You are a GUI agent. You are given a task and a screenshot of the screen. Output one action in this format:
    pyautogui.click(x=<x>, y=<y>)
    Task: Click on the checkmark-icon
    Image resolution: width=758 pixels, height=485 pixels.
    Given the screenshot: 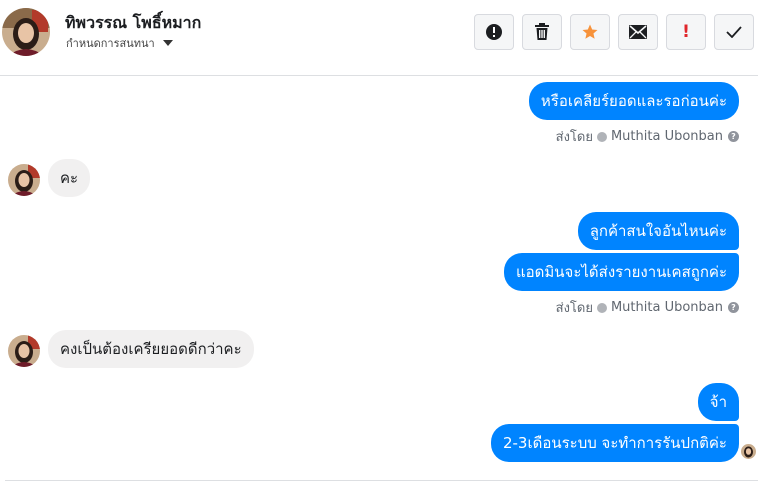 What is the action you would take?
    pyautogui.click(x=734, y=32)
    